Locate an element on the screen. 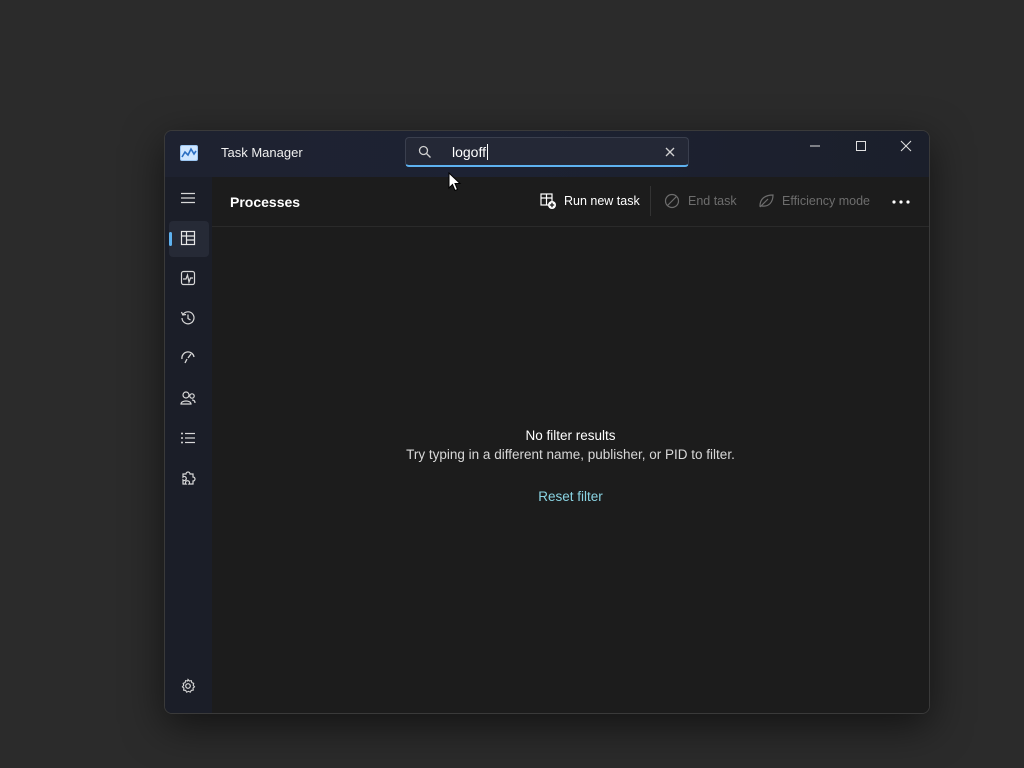 This screenshot has width=1024, height=768. minimize-button is located at coordinates (815, 146).